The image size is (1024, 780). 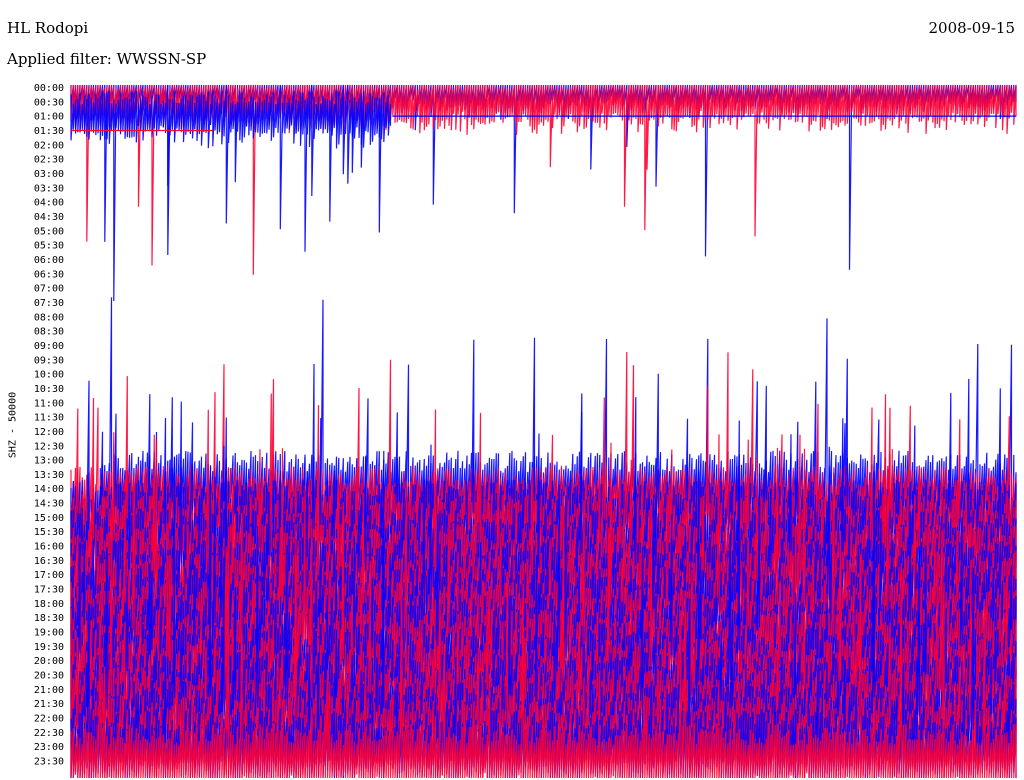 I want to click on trace-row, so click(x=231, y=170).